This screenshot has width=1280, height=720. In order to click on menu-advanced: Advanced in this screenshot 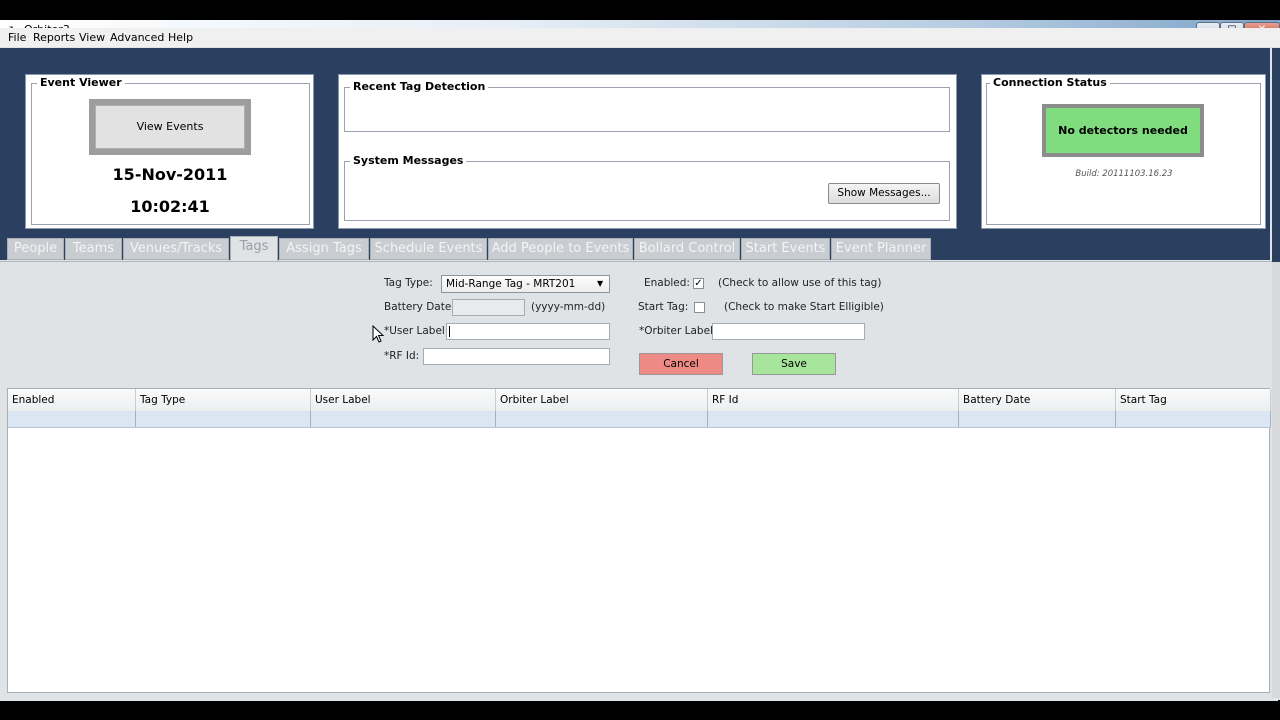, I will do `click(137, 37)`.